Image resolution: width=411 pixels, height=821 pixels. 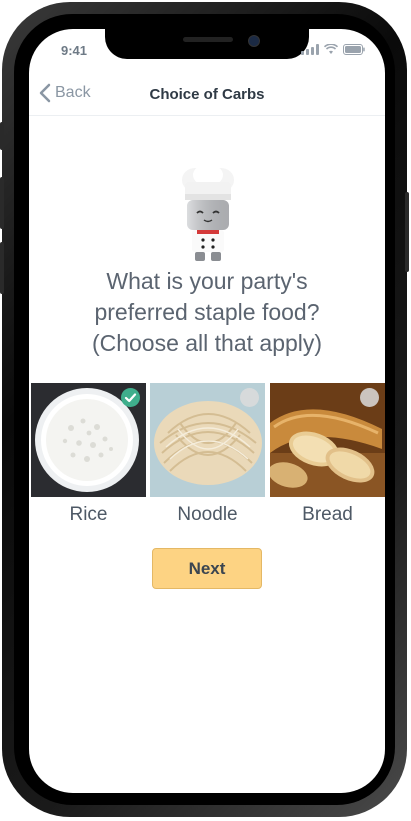 I want to click on power-button, so click(x=407, y=232).